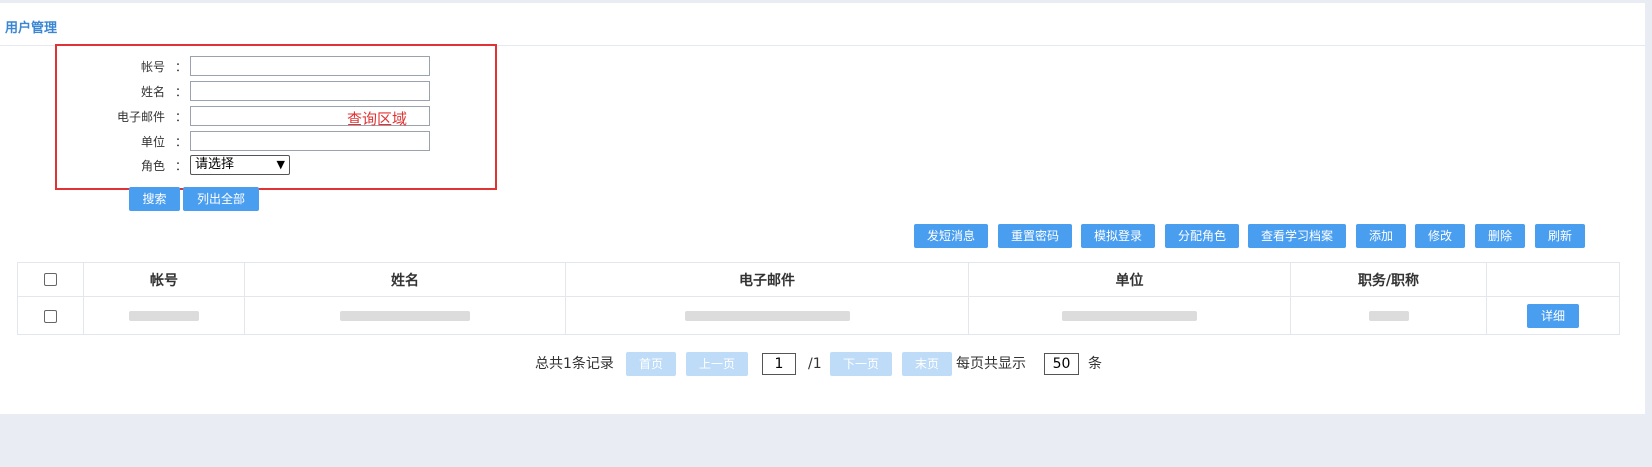 Image resolution: width=1652 pixels, height=467 pixels. Describe the element at coordinates (221, 199) in the screenshot. I see `list-all-button: 列出全部` at that location.